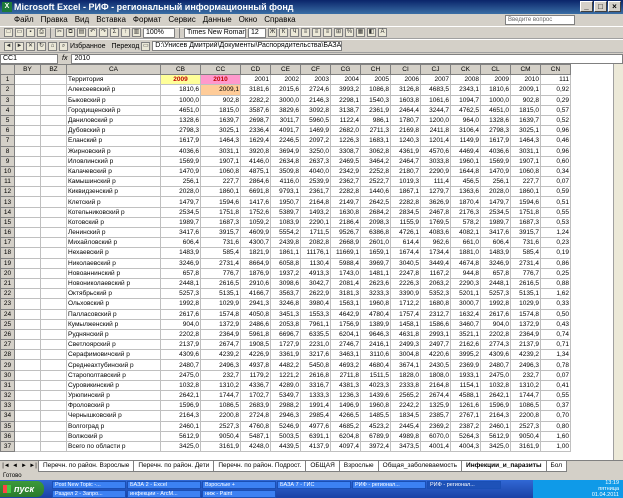 The height and width of the screenshot is (498, 623). Describe the element at coordinates (315, 232) in the screenshot. I see `value-cell: 1711,5` at that location.